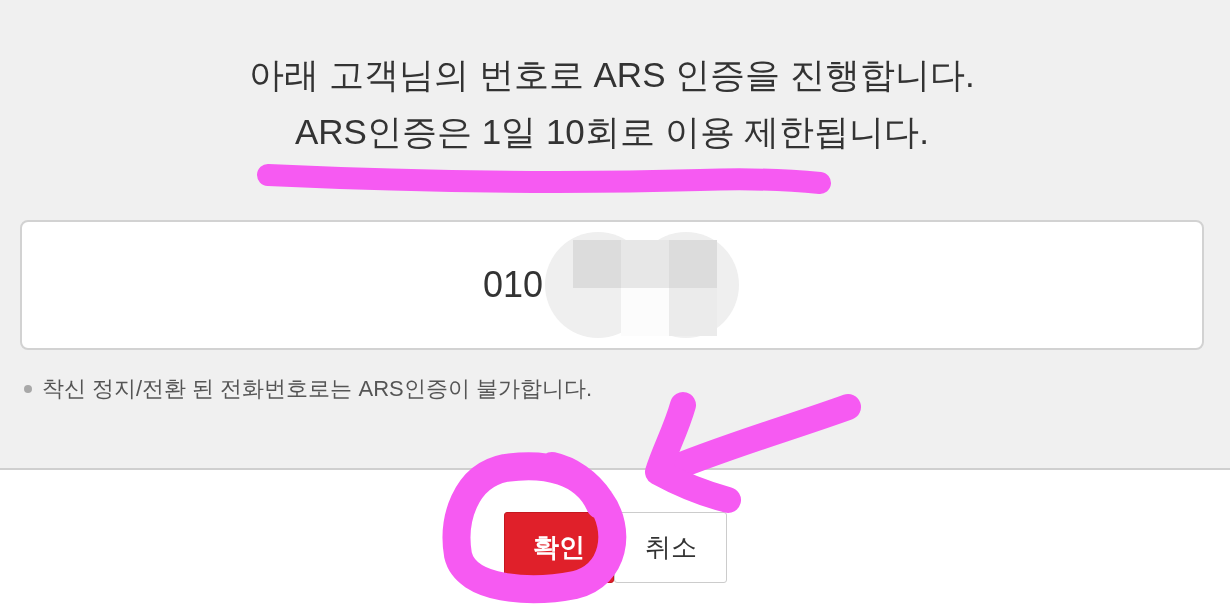  I want to click on note-text: 착신 정지/전환 된 전화번호로는 ARS인증이 불가합니다., so click(317, 389).